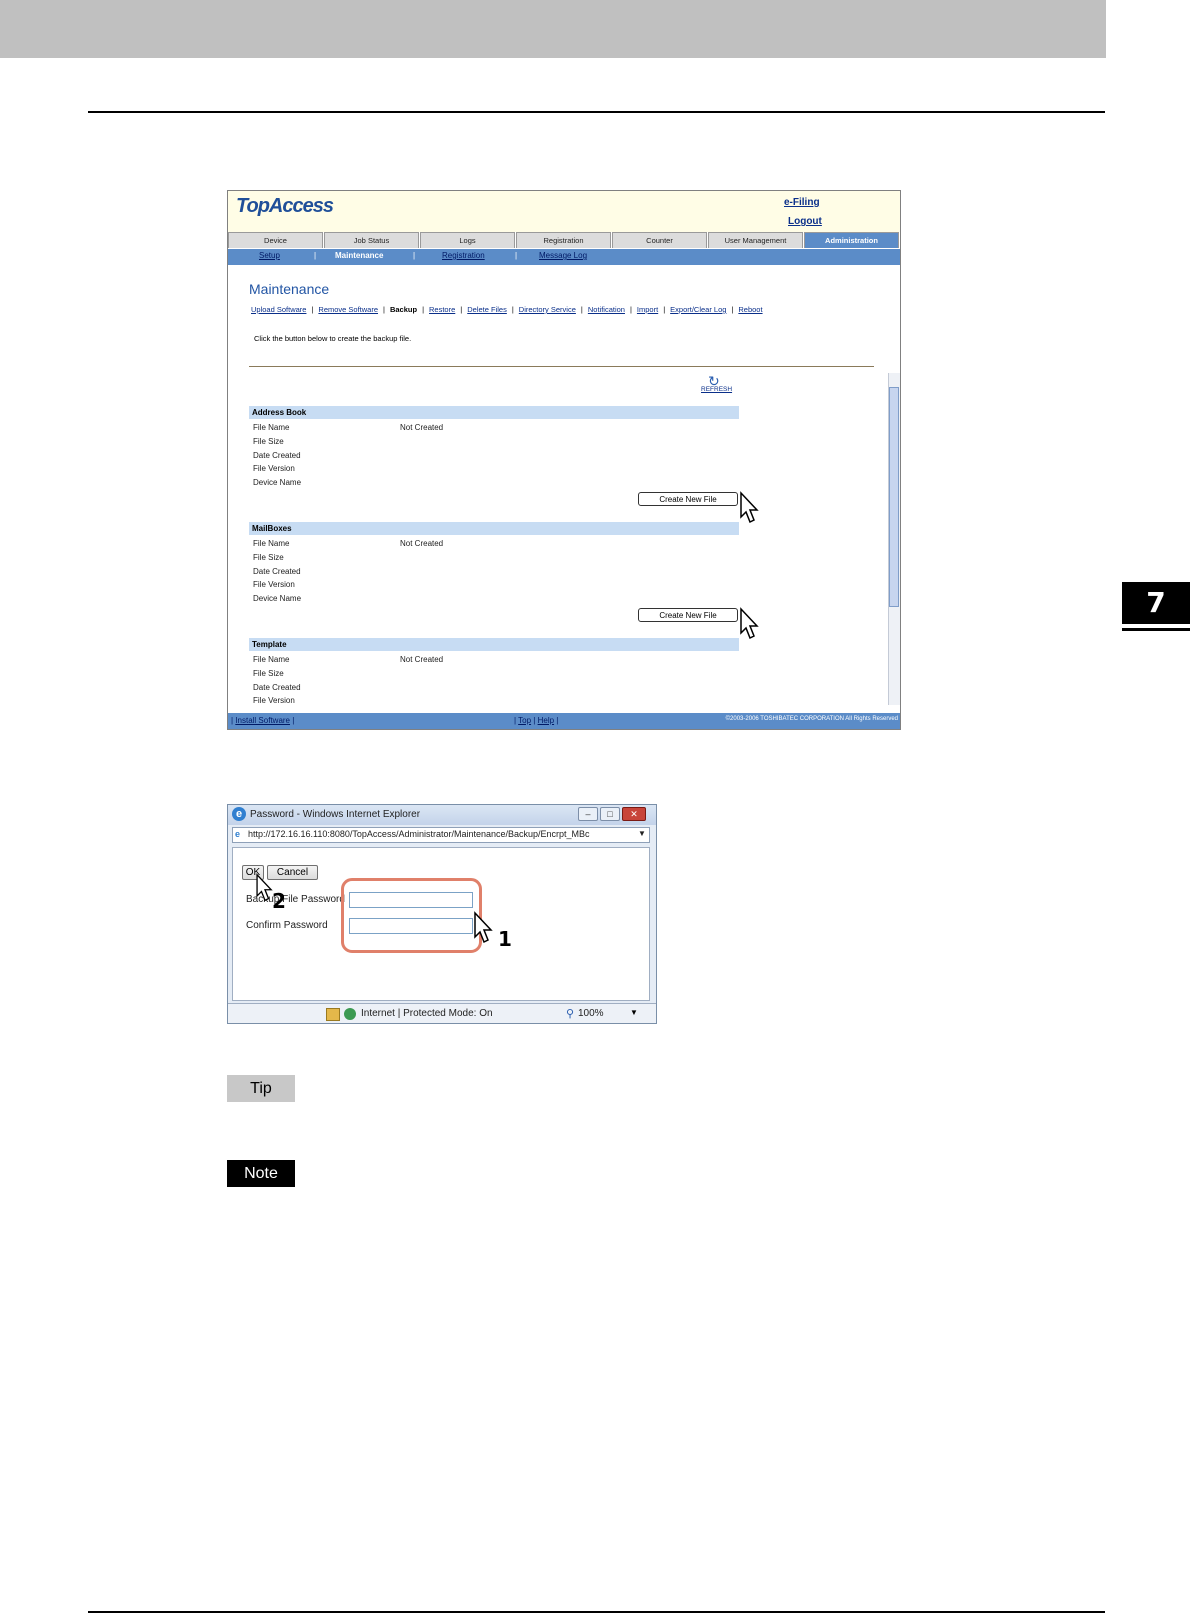 Image resolution: width=1190 pixels, height=1617 pixels. Describe the element at coordinates (494, 528) in the screenshot. I see `section-header-mailboxes: MailBoxes` at that location.